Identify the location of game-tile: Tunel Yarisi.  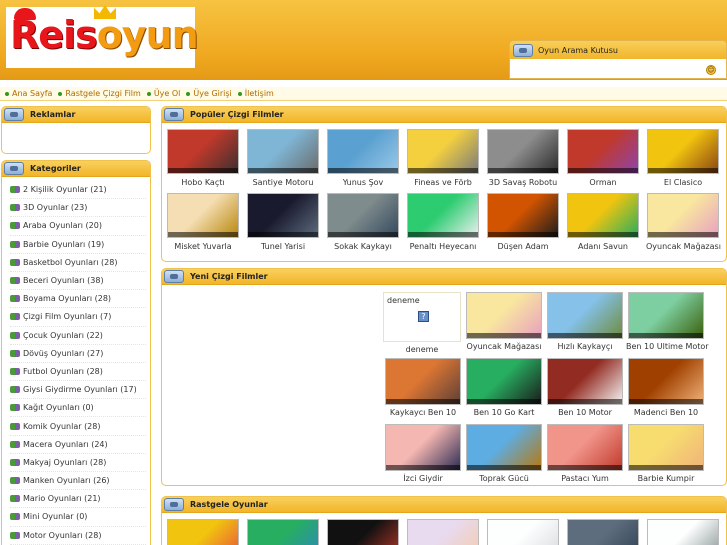
(283, 222).